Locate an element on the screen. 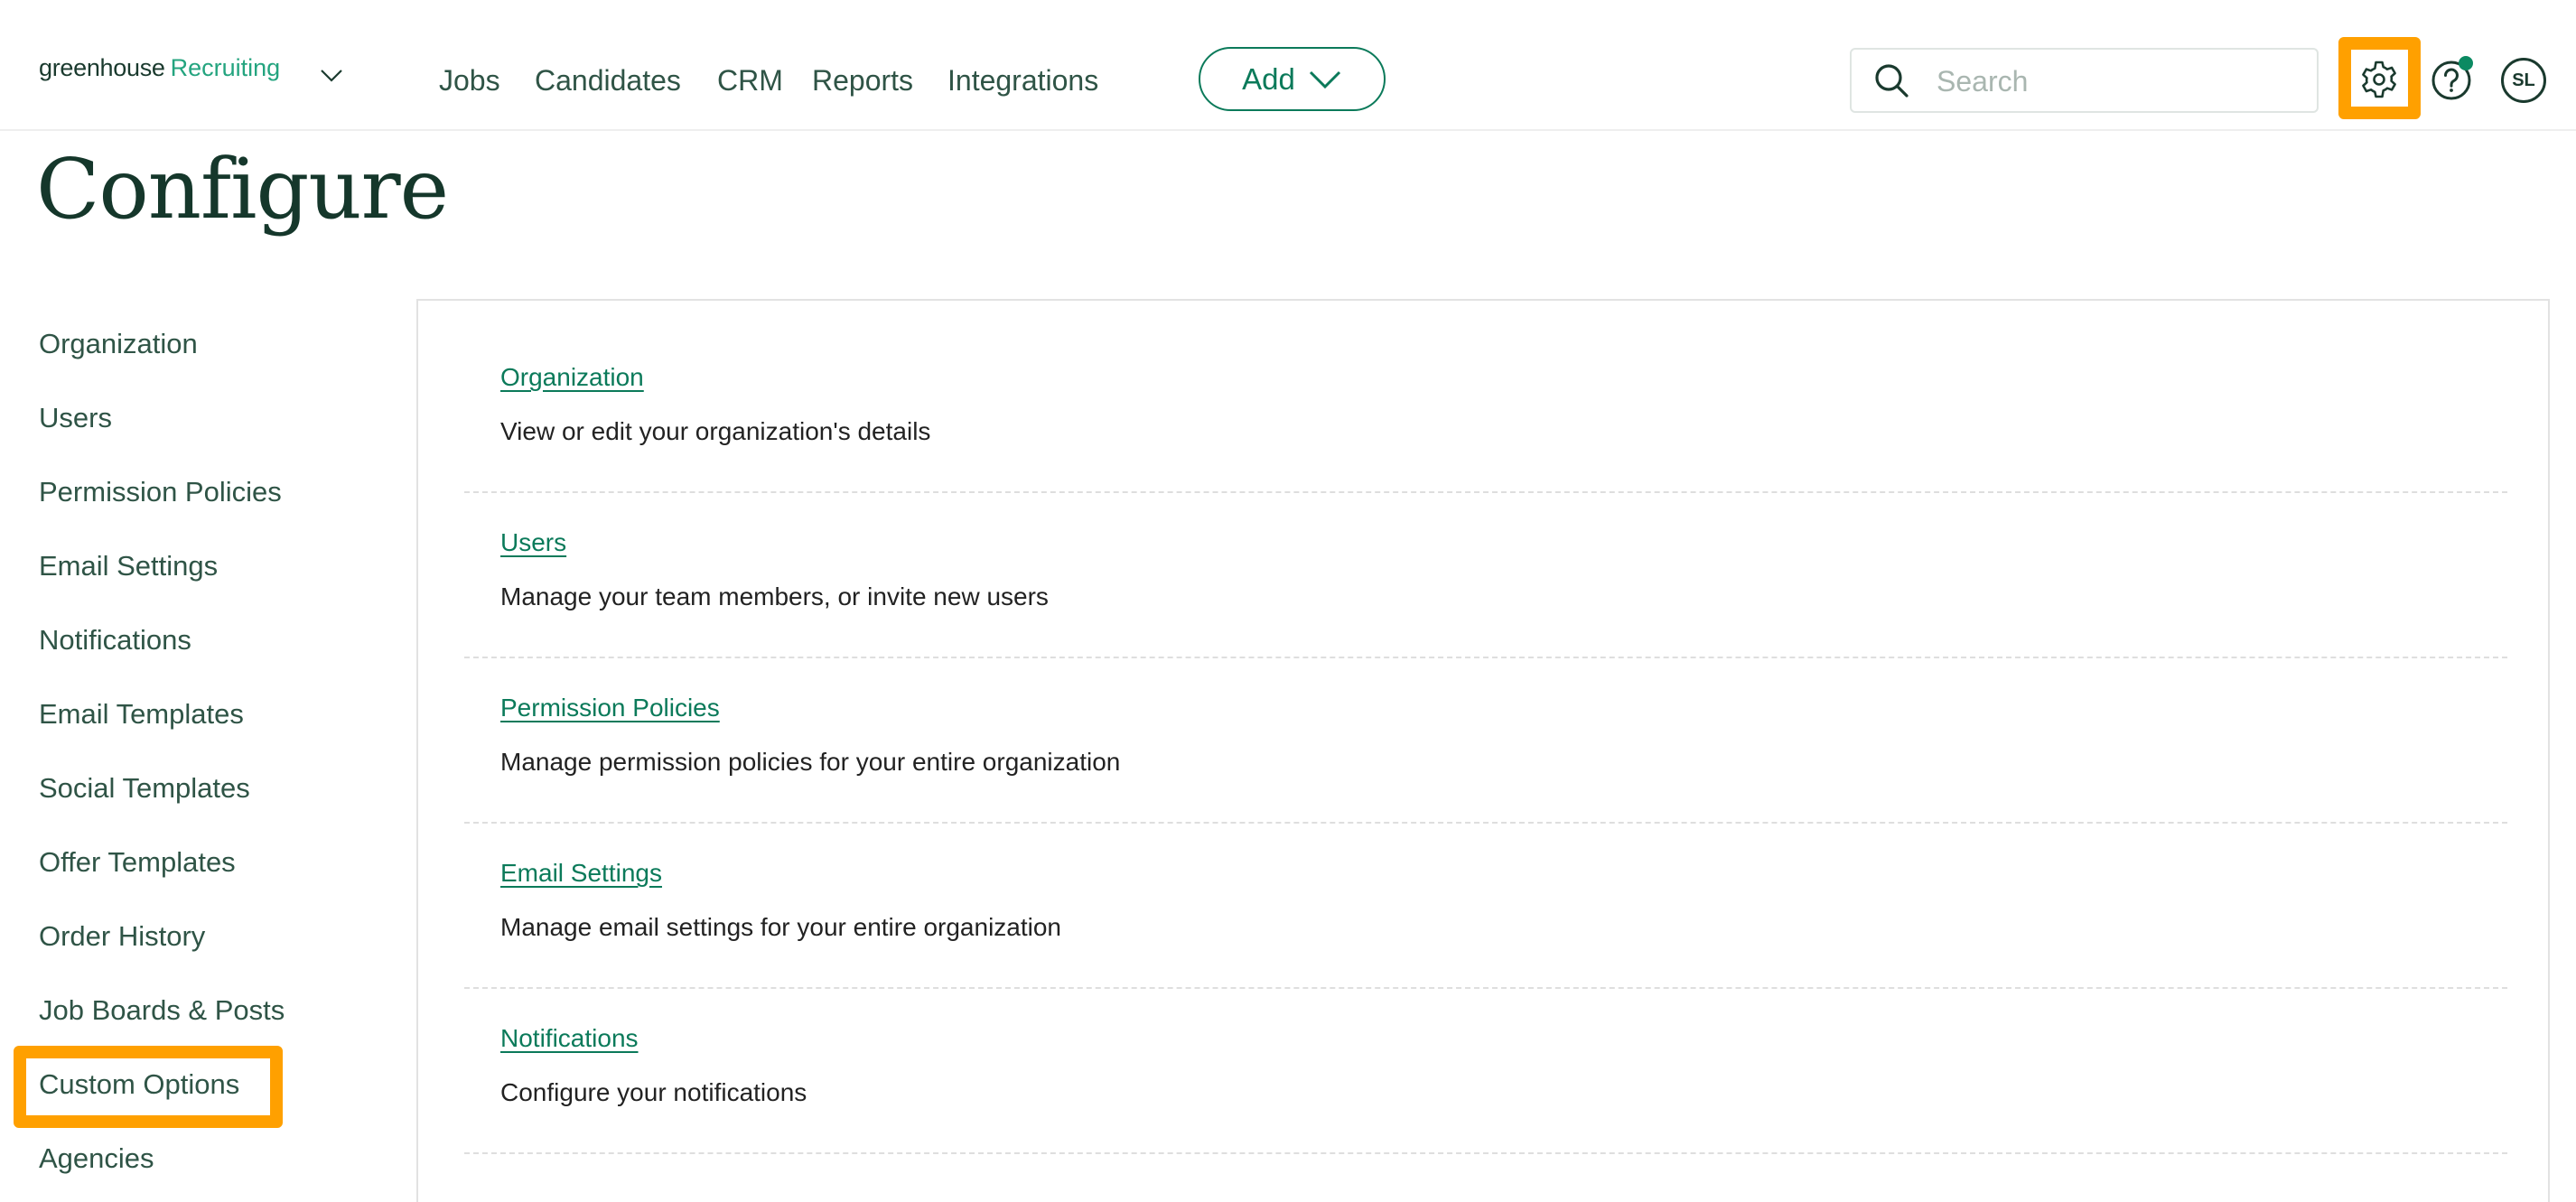 The height and width of the screenshot is (1202, 2576). custom-options-highlight-box is located at coordinates (149, 1087).